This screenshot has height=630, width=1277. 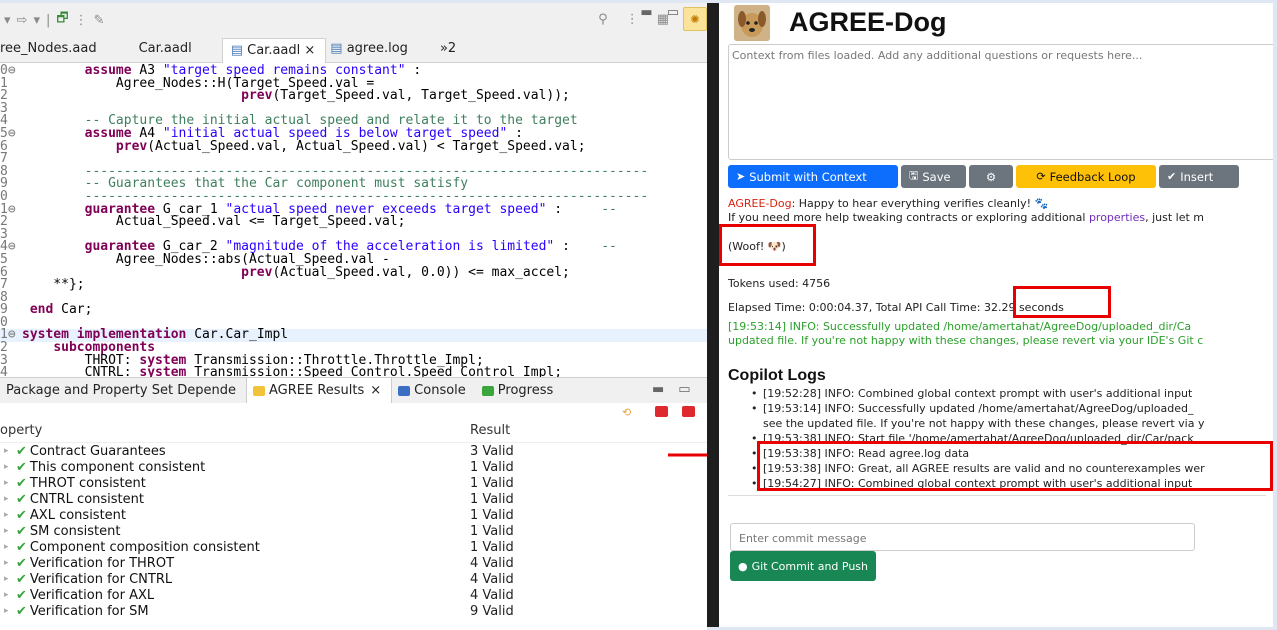 What do you see at coordinates (235, 432) in the screenshot?
I see `column-property: operty` at bounding box center [235, 432].